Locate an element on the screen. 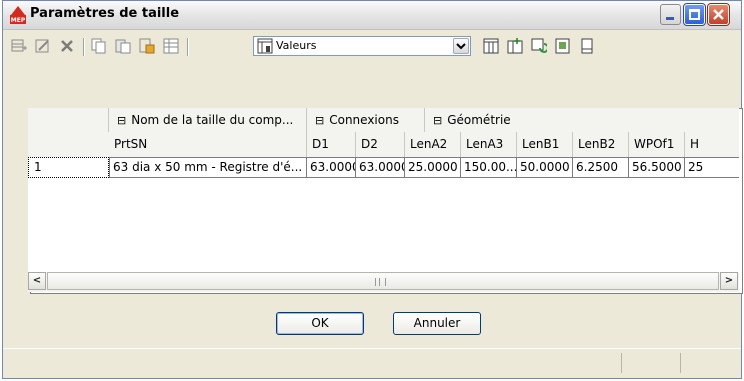 The height and width of the screenshot is (381, 744). column-header: LenA2 is located at coordinates (433, 144).